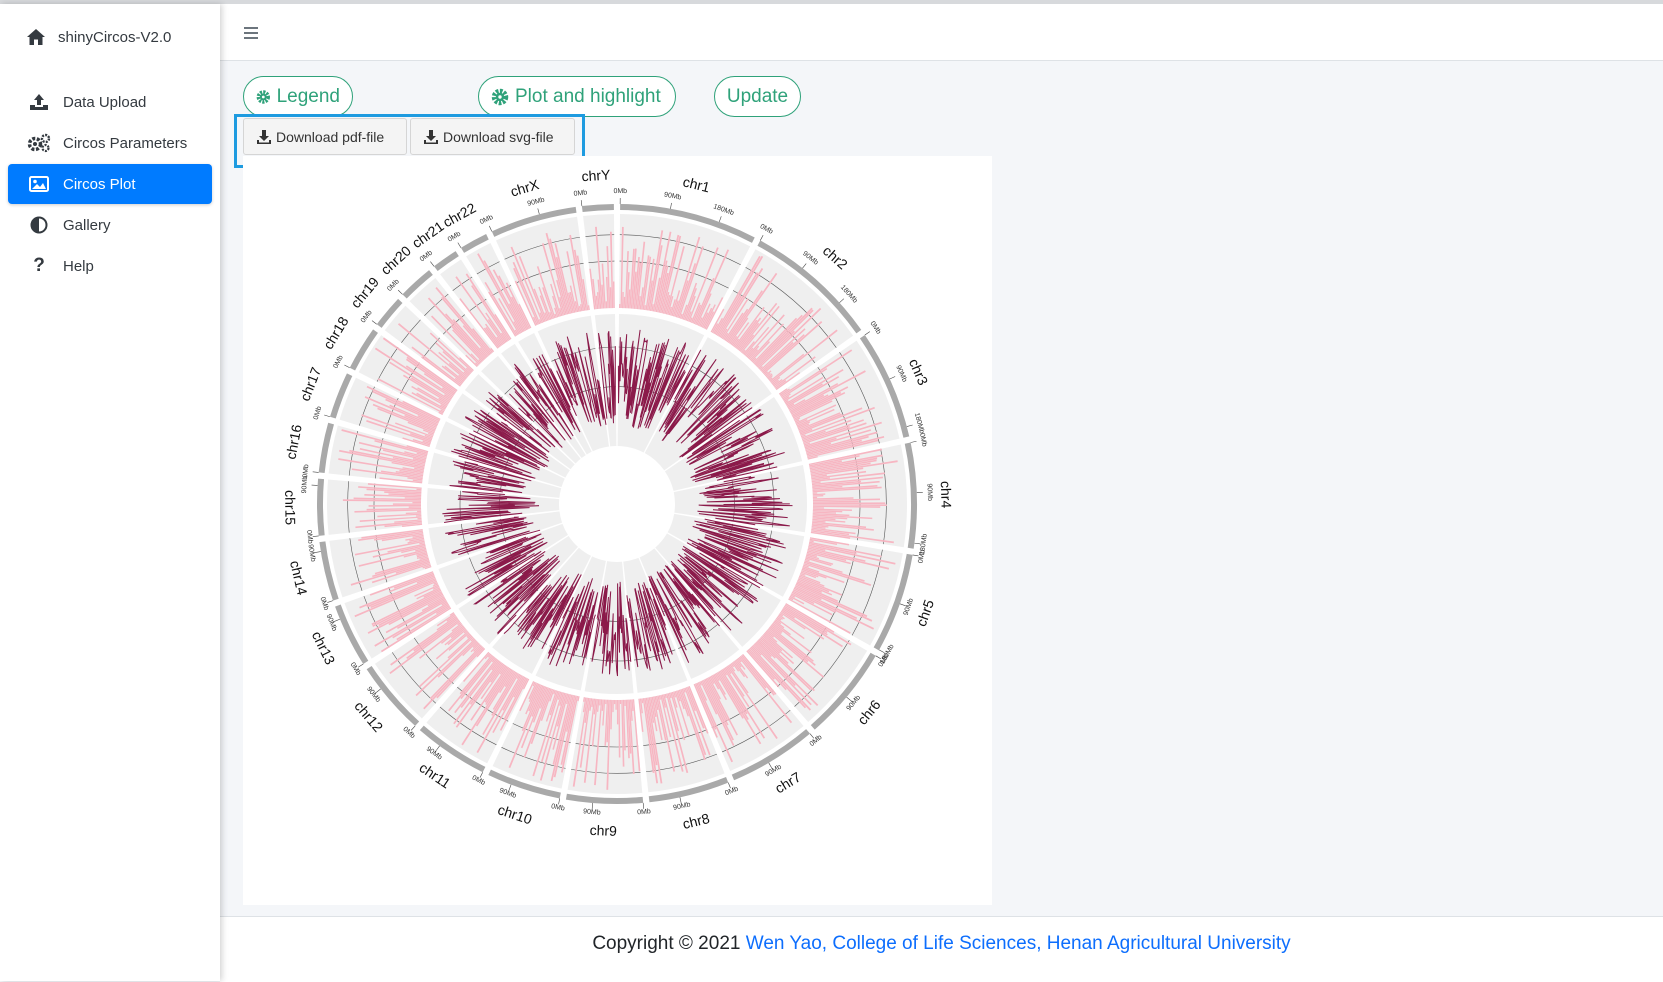 Image resolution: width=1663 pixels, height=982 pixels. I want to click on update-button: Update, so click(757, 96).